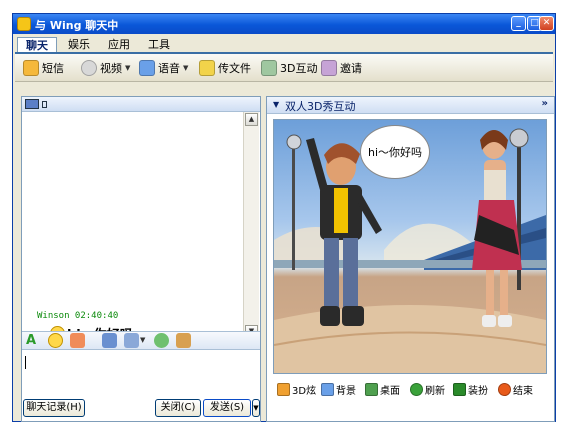  I want to click on signal-icon, so click(44, 104).